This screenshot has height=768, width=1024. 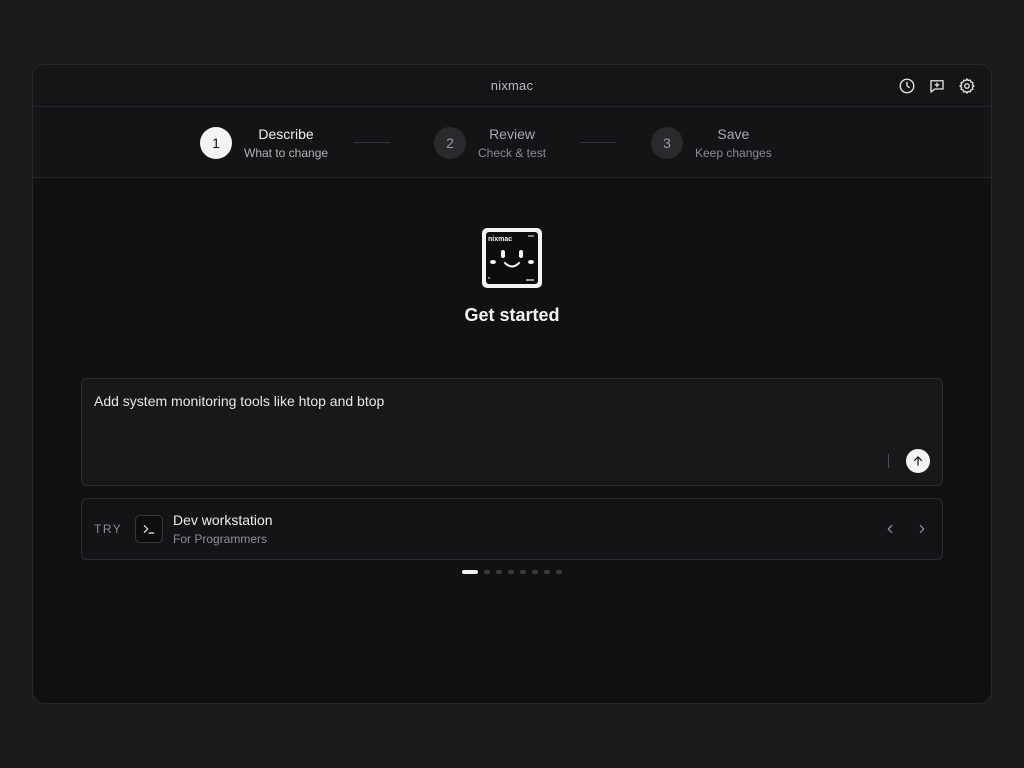 I want to click on history-button, so click(x=907, y=86).